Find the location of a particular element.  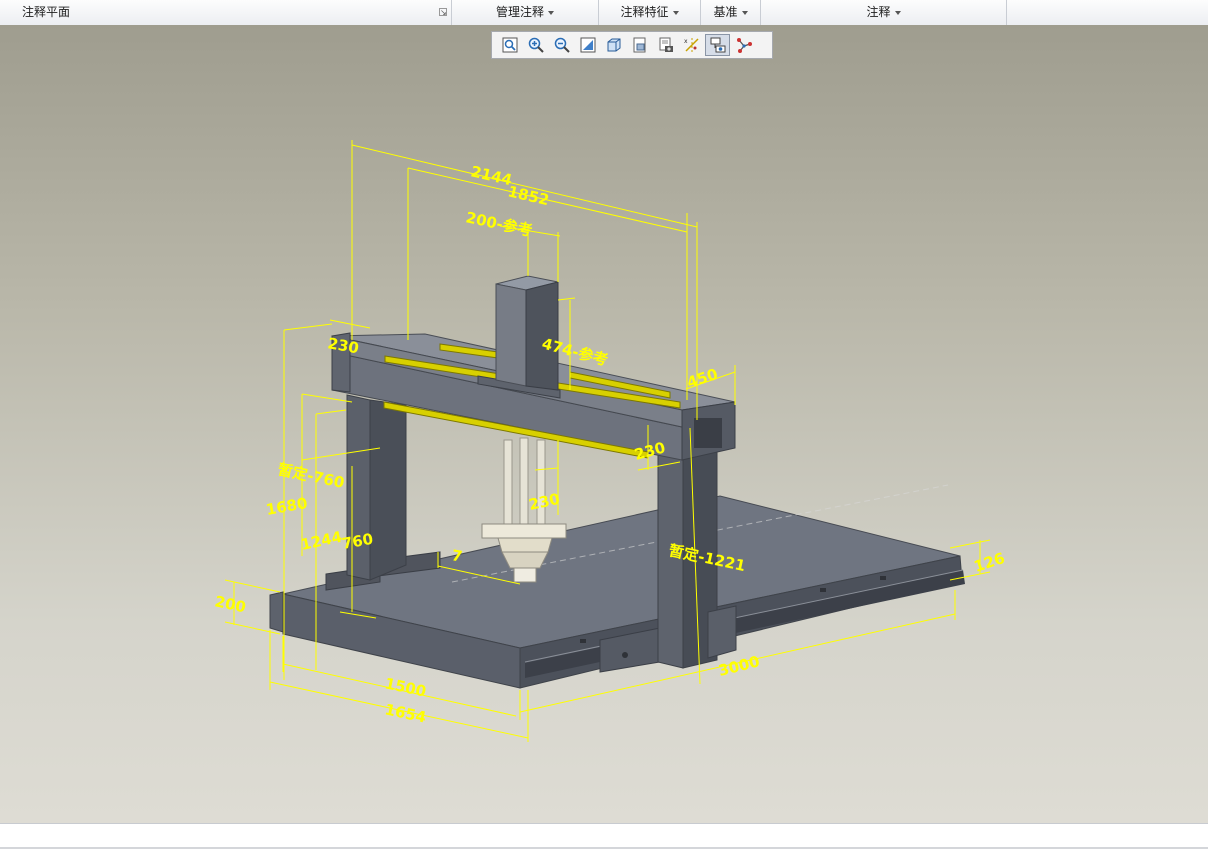

repaint-button is located at coordinates (587, 45).